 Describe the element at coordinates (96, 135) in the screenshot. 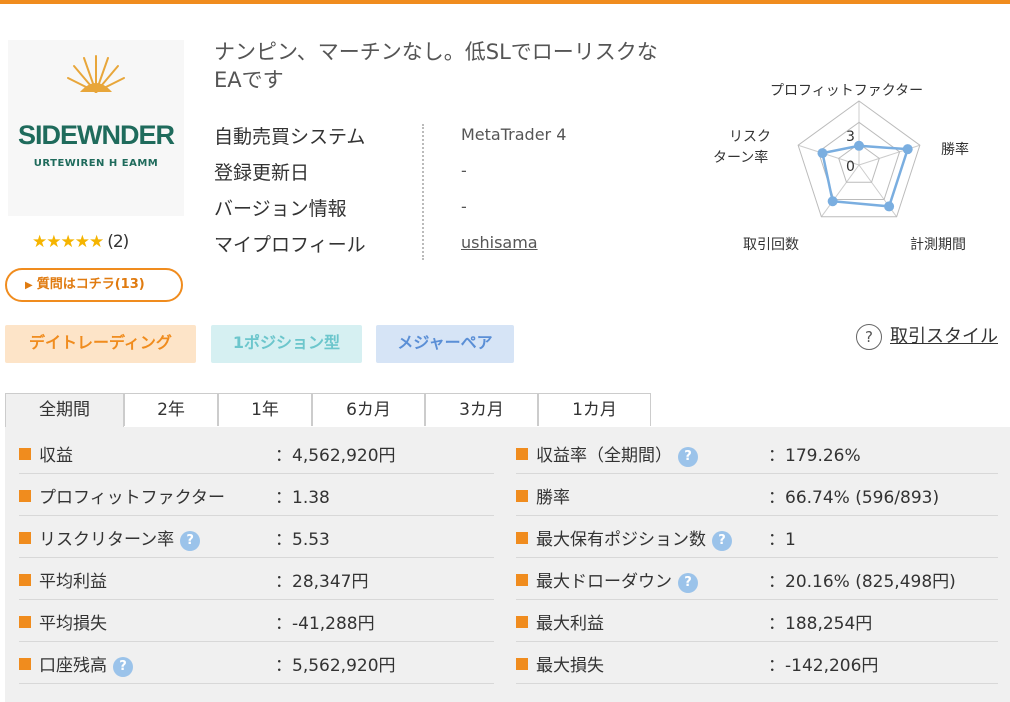

I see `logo-name: SIDEWNDER` at that location.